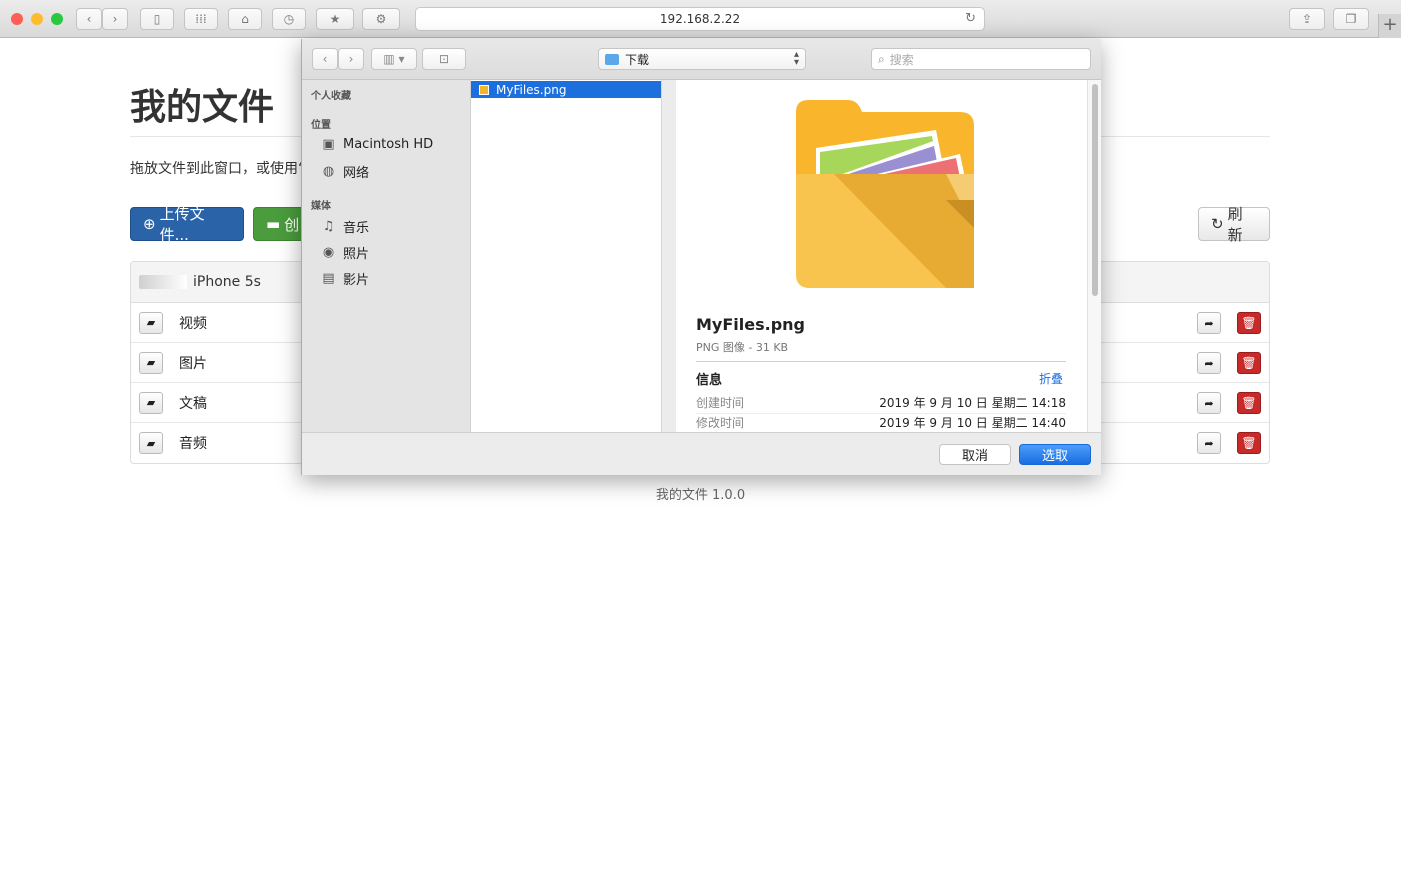 This screenshot has height=876, width=1401. Describe the element at coordinates (1217, 224) in the screenshot. I see `refresh-icon: ↻` at that location.